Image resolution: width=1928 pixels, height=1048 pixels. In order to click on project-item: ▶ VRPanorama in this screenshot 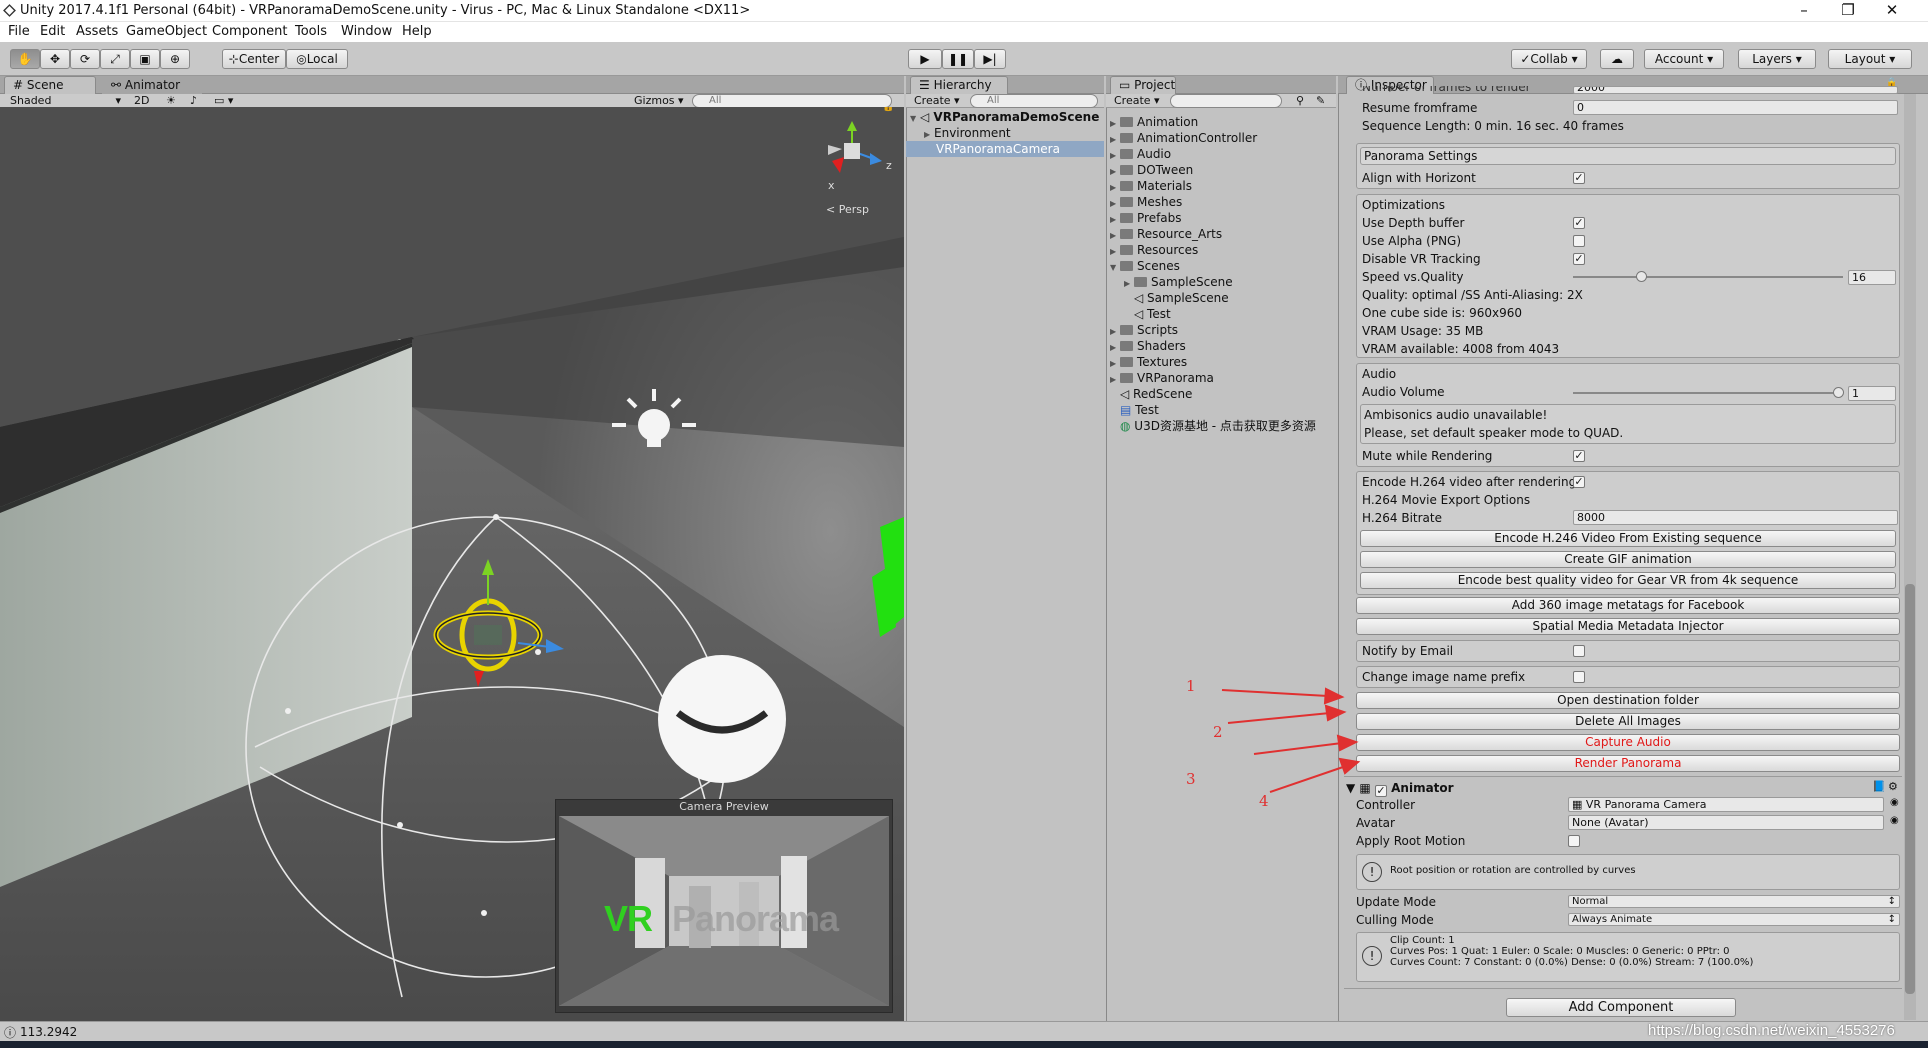, I will do `click(1162, 378)`.